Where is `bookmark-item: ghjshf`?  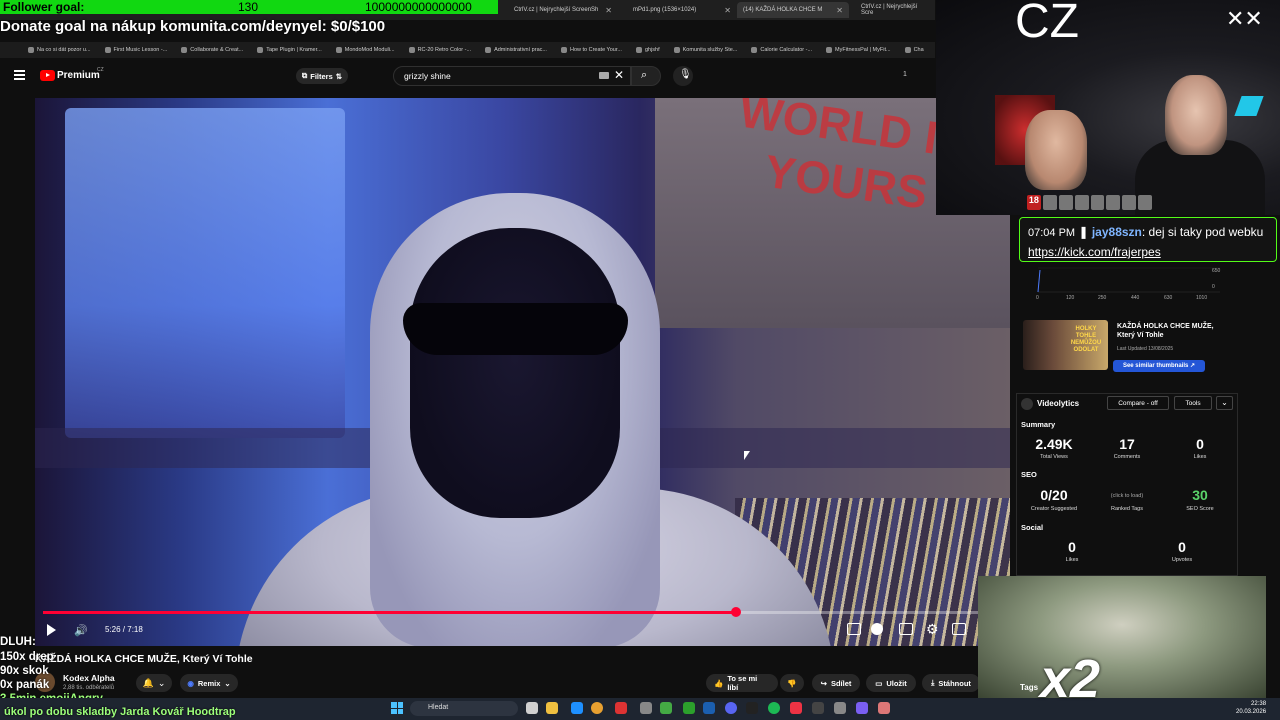 bookmark-item: ghjshf is located at coordinates (647, 50).